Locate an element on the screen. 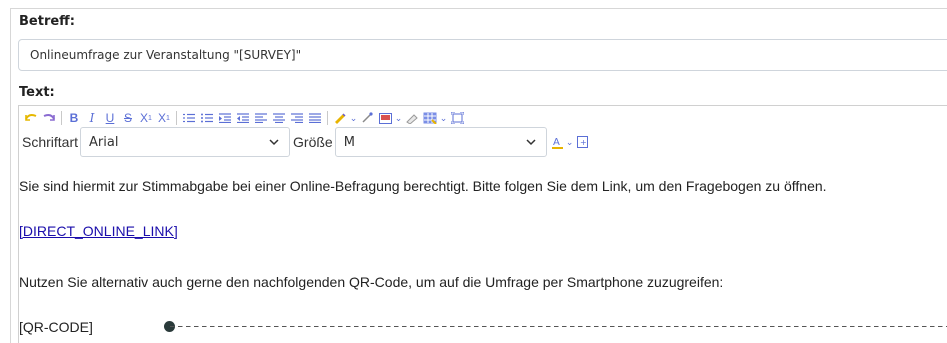  qr-code-placeholder: [QR-CODE] is located at coordinates (56, 327).